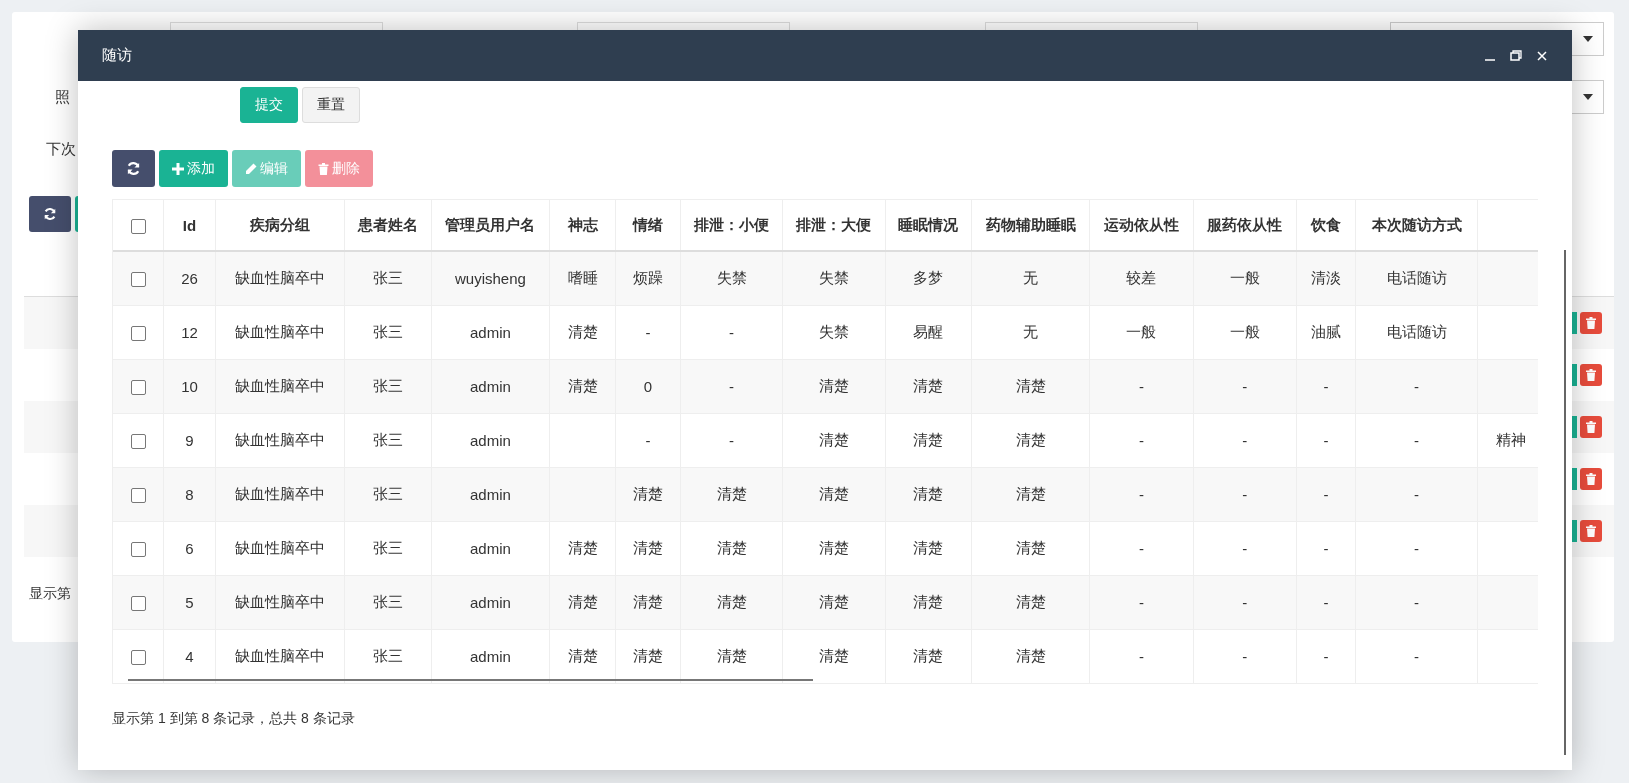 The width and height of the screenshot is (1629, 783). What do you see at coordinates (279, 224) in the screenshot?
I see `column-header: 疾病分组` at bounding box center [279, 224].